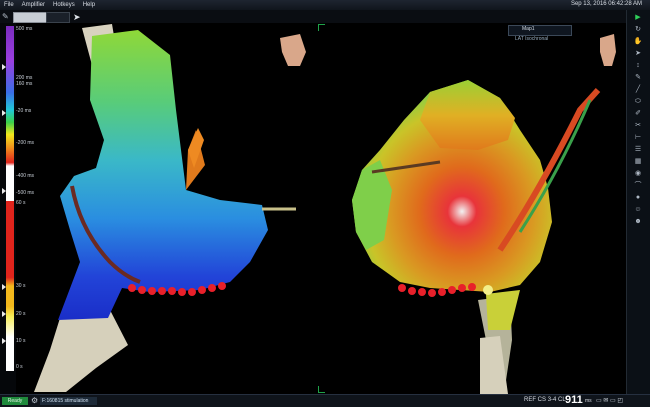 This screenshot has width=650, height=407. I want to click on datetime-readout: Sep 13, 2016 06:42:28 AM, so click(606, 4).